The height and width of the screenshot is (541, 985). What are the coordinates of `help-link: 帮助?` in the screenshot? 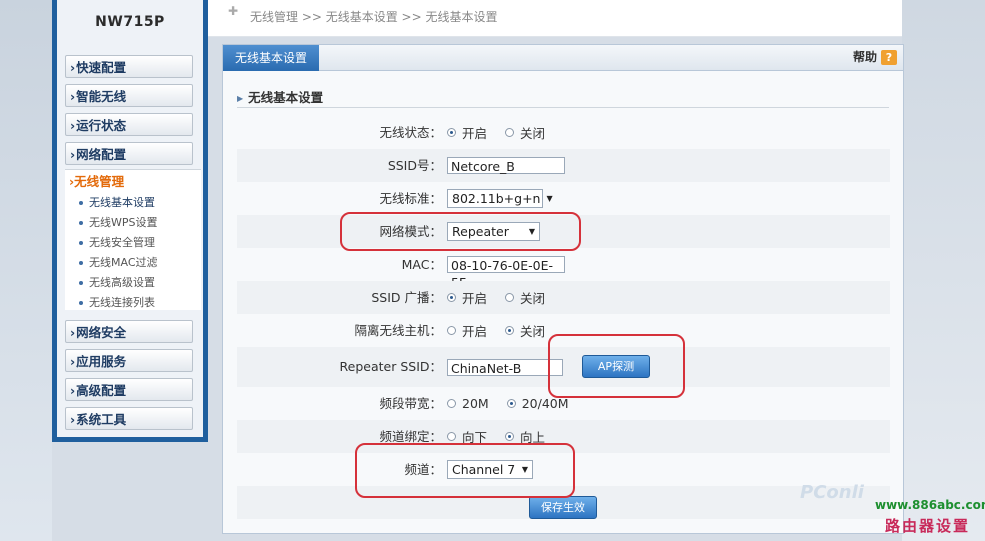 It's located at (875, 56).